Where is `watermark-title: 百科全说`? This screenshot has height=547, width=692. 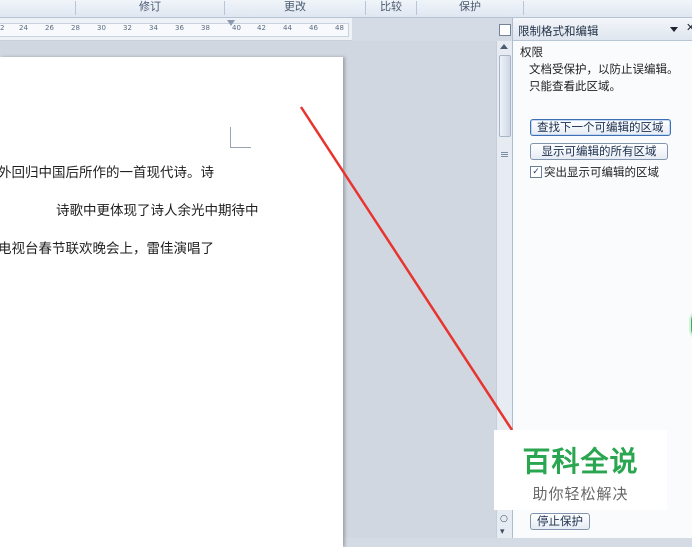
watermark-title: 百科全说 is located at coordinates (580, 461).